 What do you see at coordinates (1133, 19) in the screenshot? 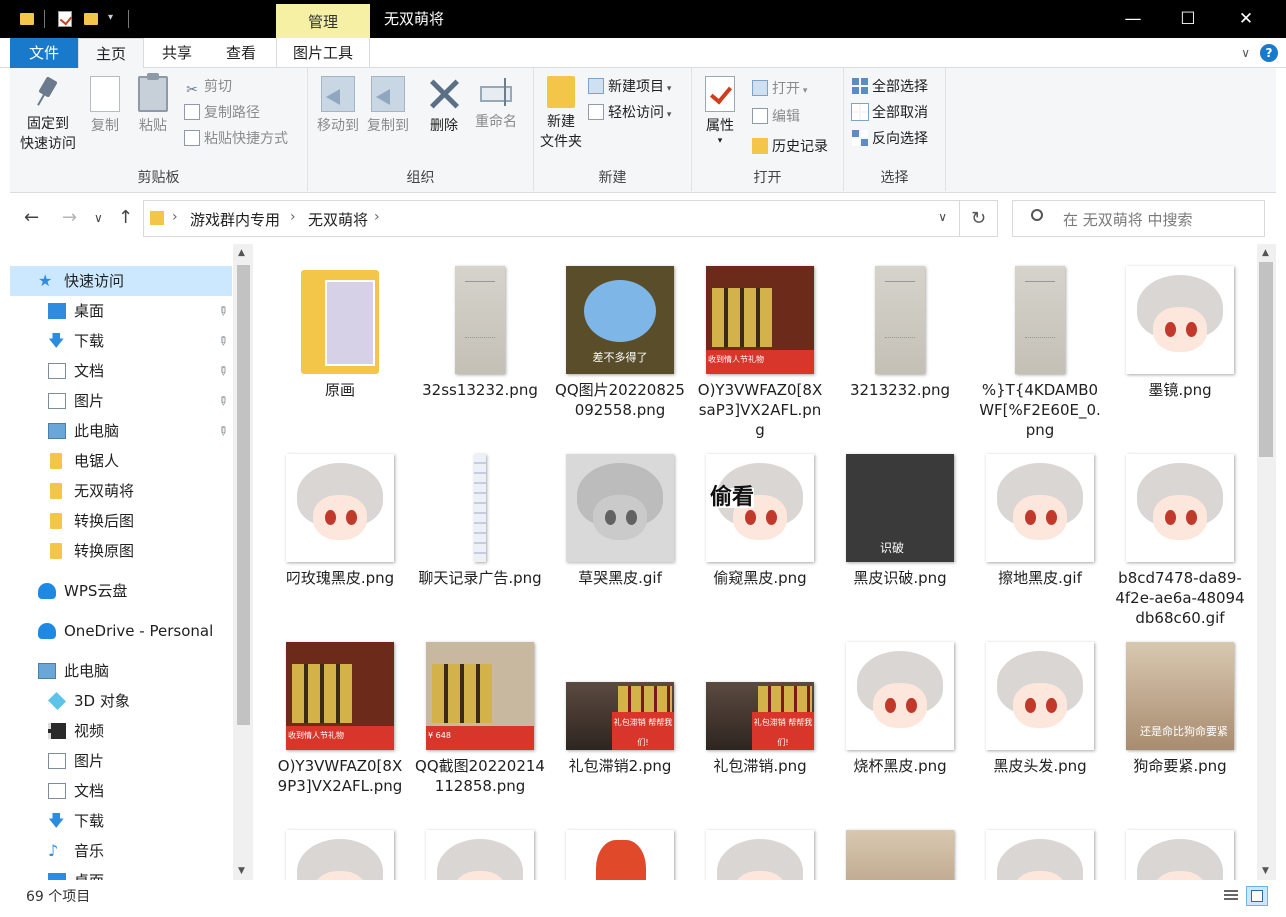
I see `minimize-button: —` at bounding box center [1133, 19].